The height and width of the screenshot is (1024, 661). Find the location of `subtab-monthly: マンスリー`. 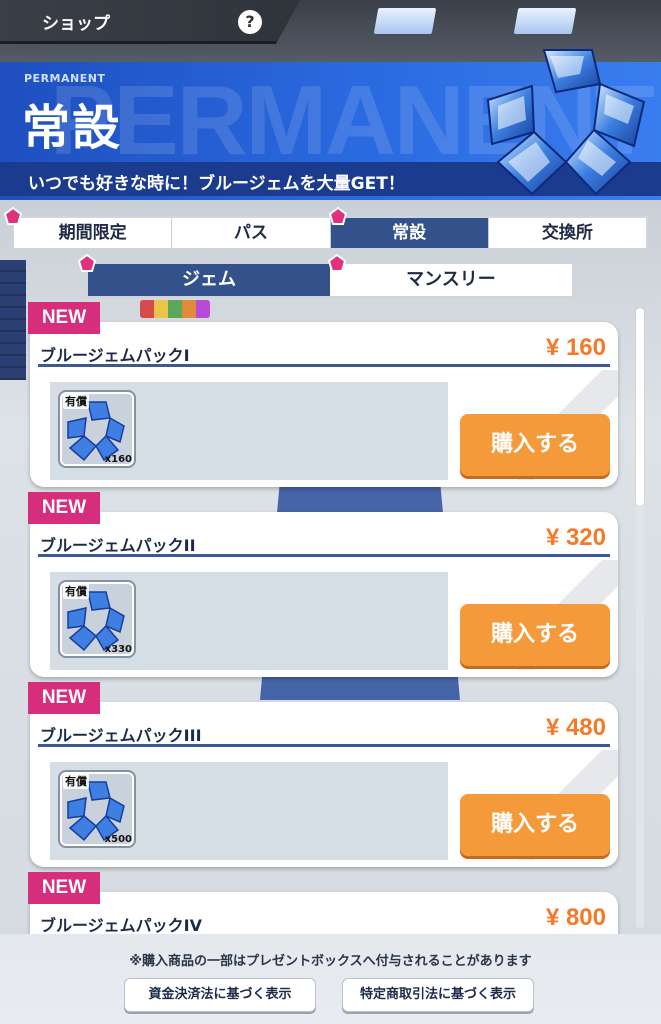

subtab-monthly: マンスリー is located at coordinates (451, 280).